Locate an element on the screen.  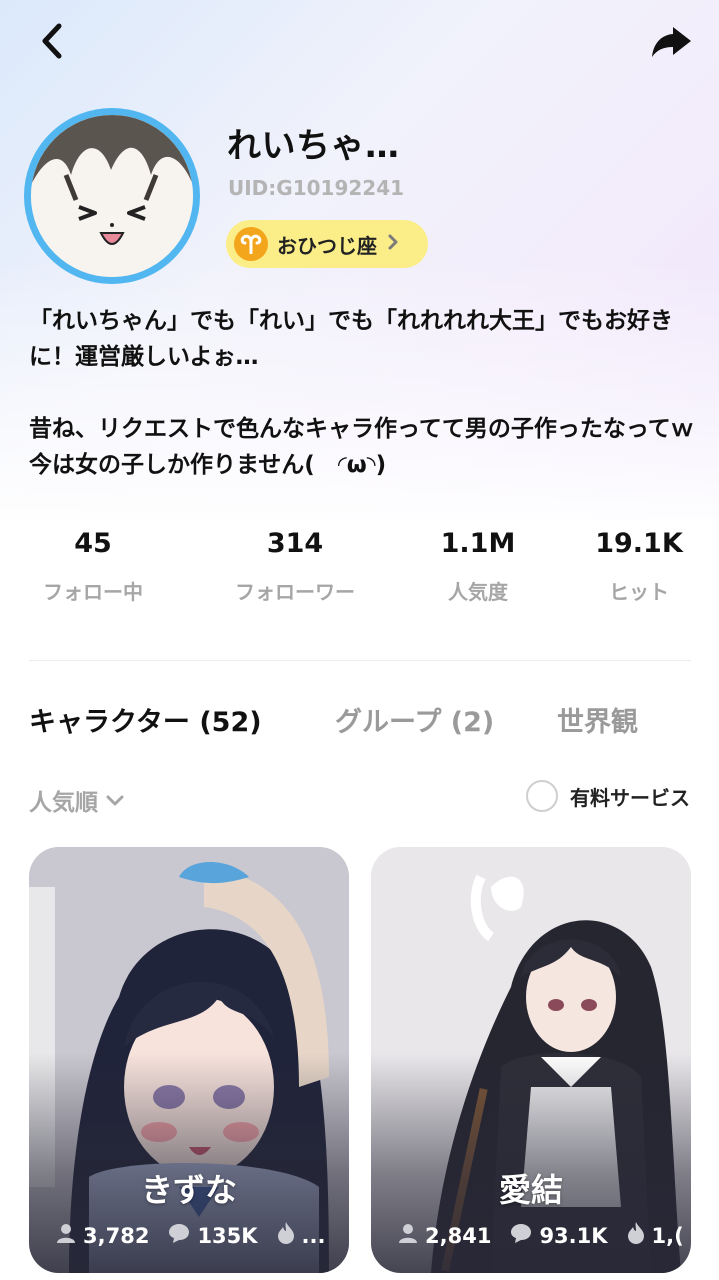
chevron-down-icon is located at coordinates (115, 800).